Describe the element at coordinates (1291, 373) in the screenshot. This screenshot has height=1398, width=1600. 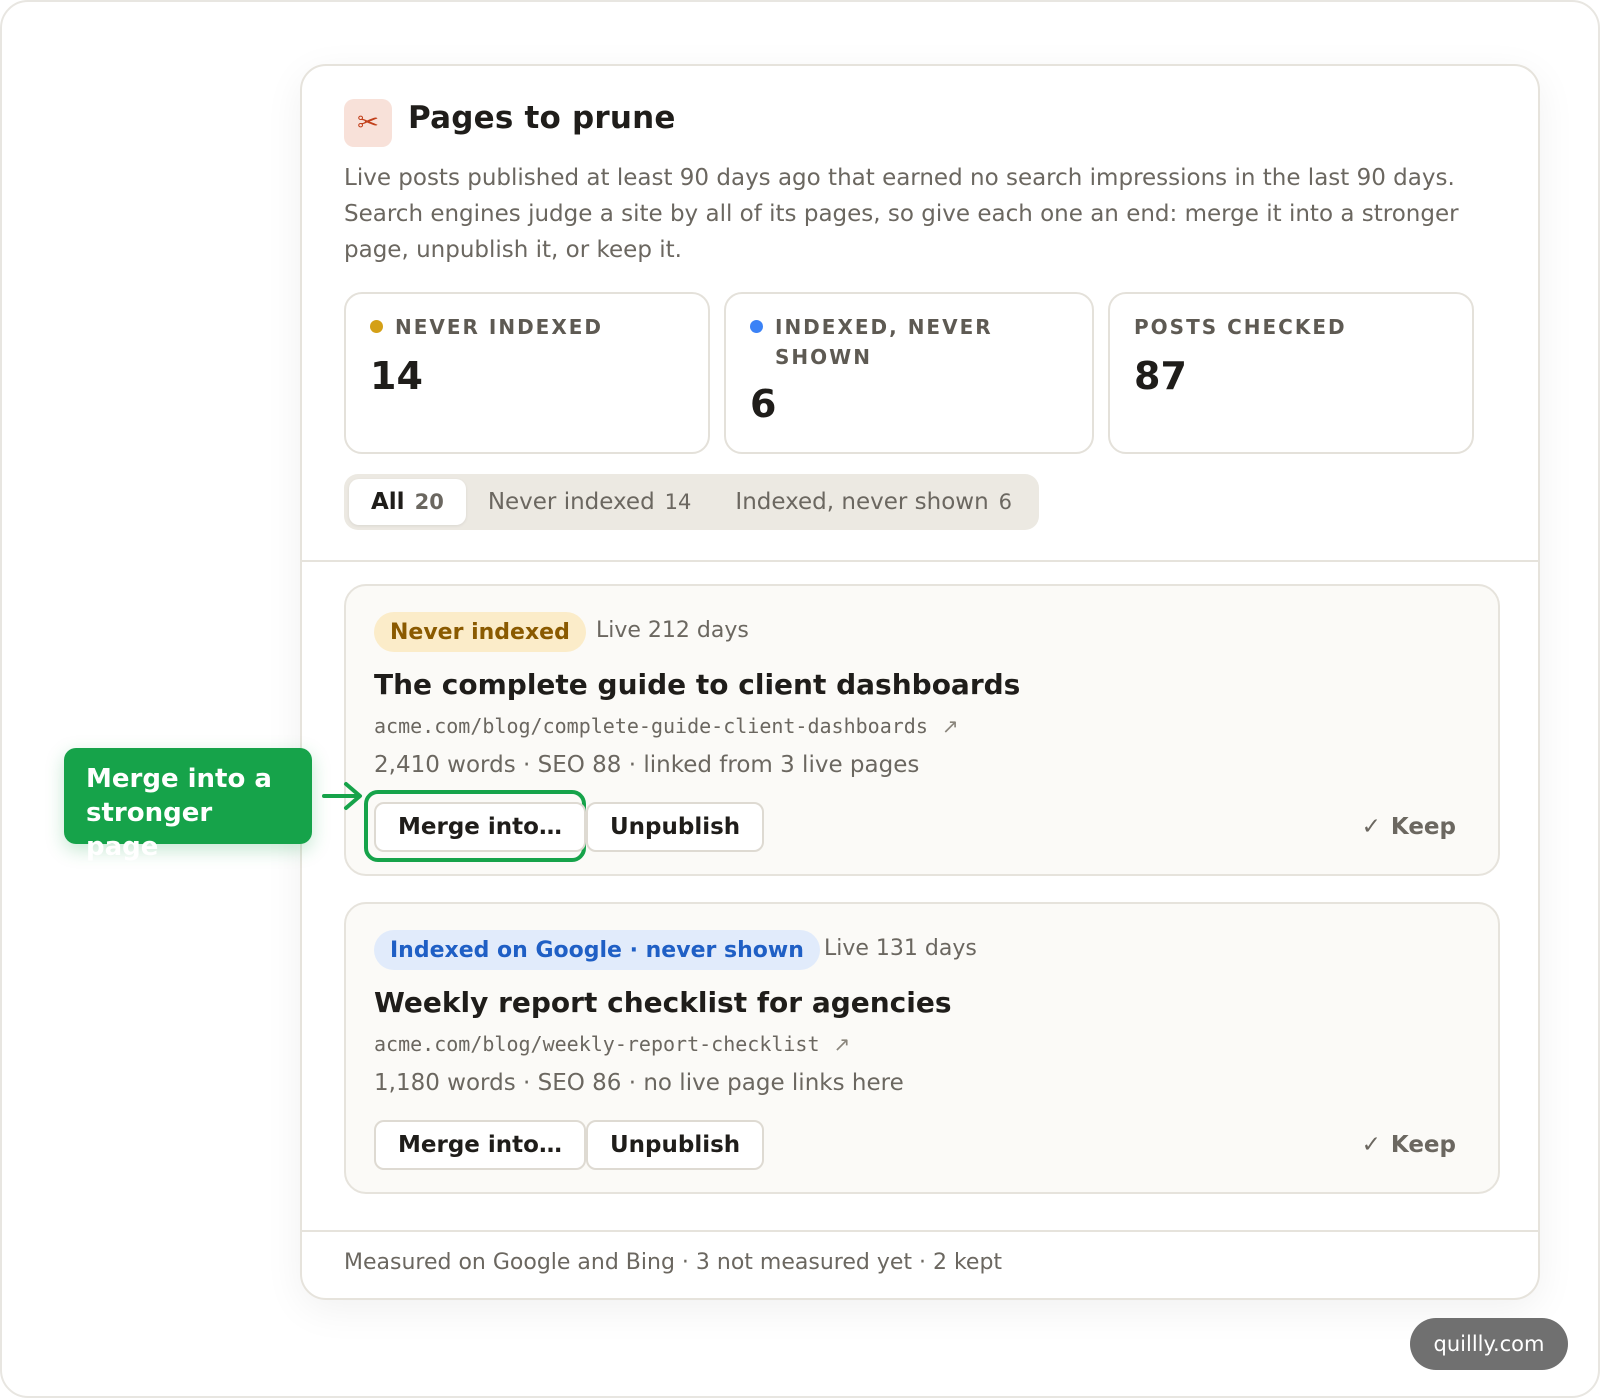
I see `stat-posts-checked: Posts checked 87` at that location.